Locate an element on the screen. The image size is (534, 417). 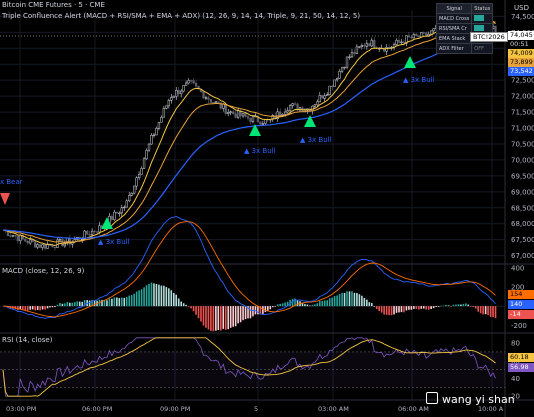
time-label-5: 06:00 AM is located at coordinates (413, 409).